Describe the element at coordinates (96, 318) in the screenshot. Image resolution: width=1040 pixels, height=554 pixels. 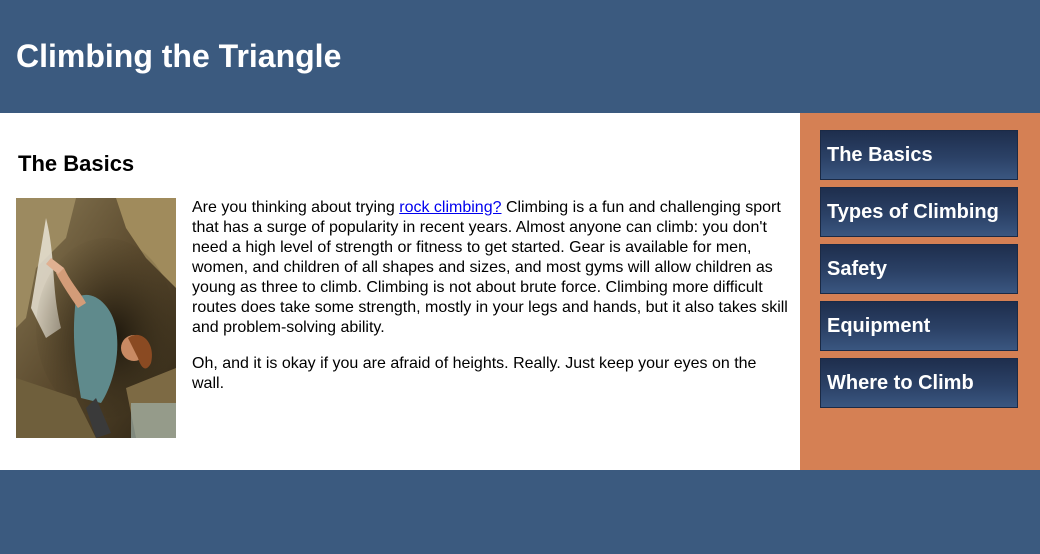
I see `climber-photo` at that location.